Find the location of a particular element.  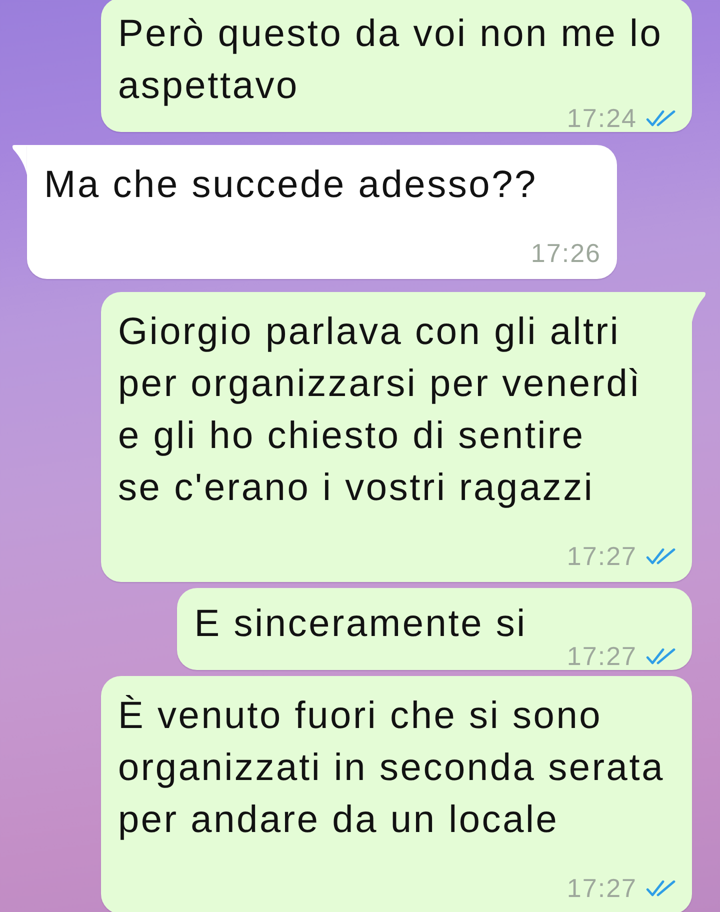

message-text: E sinceramente si is located at coordinates (360, 624).